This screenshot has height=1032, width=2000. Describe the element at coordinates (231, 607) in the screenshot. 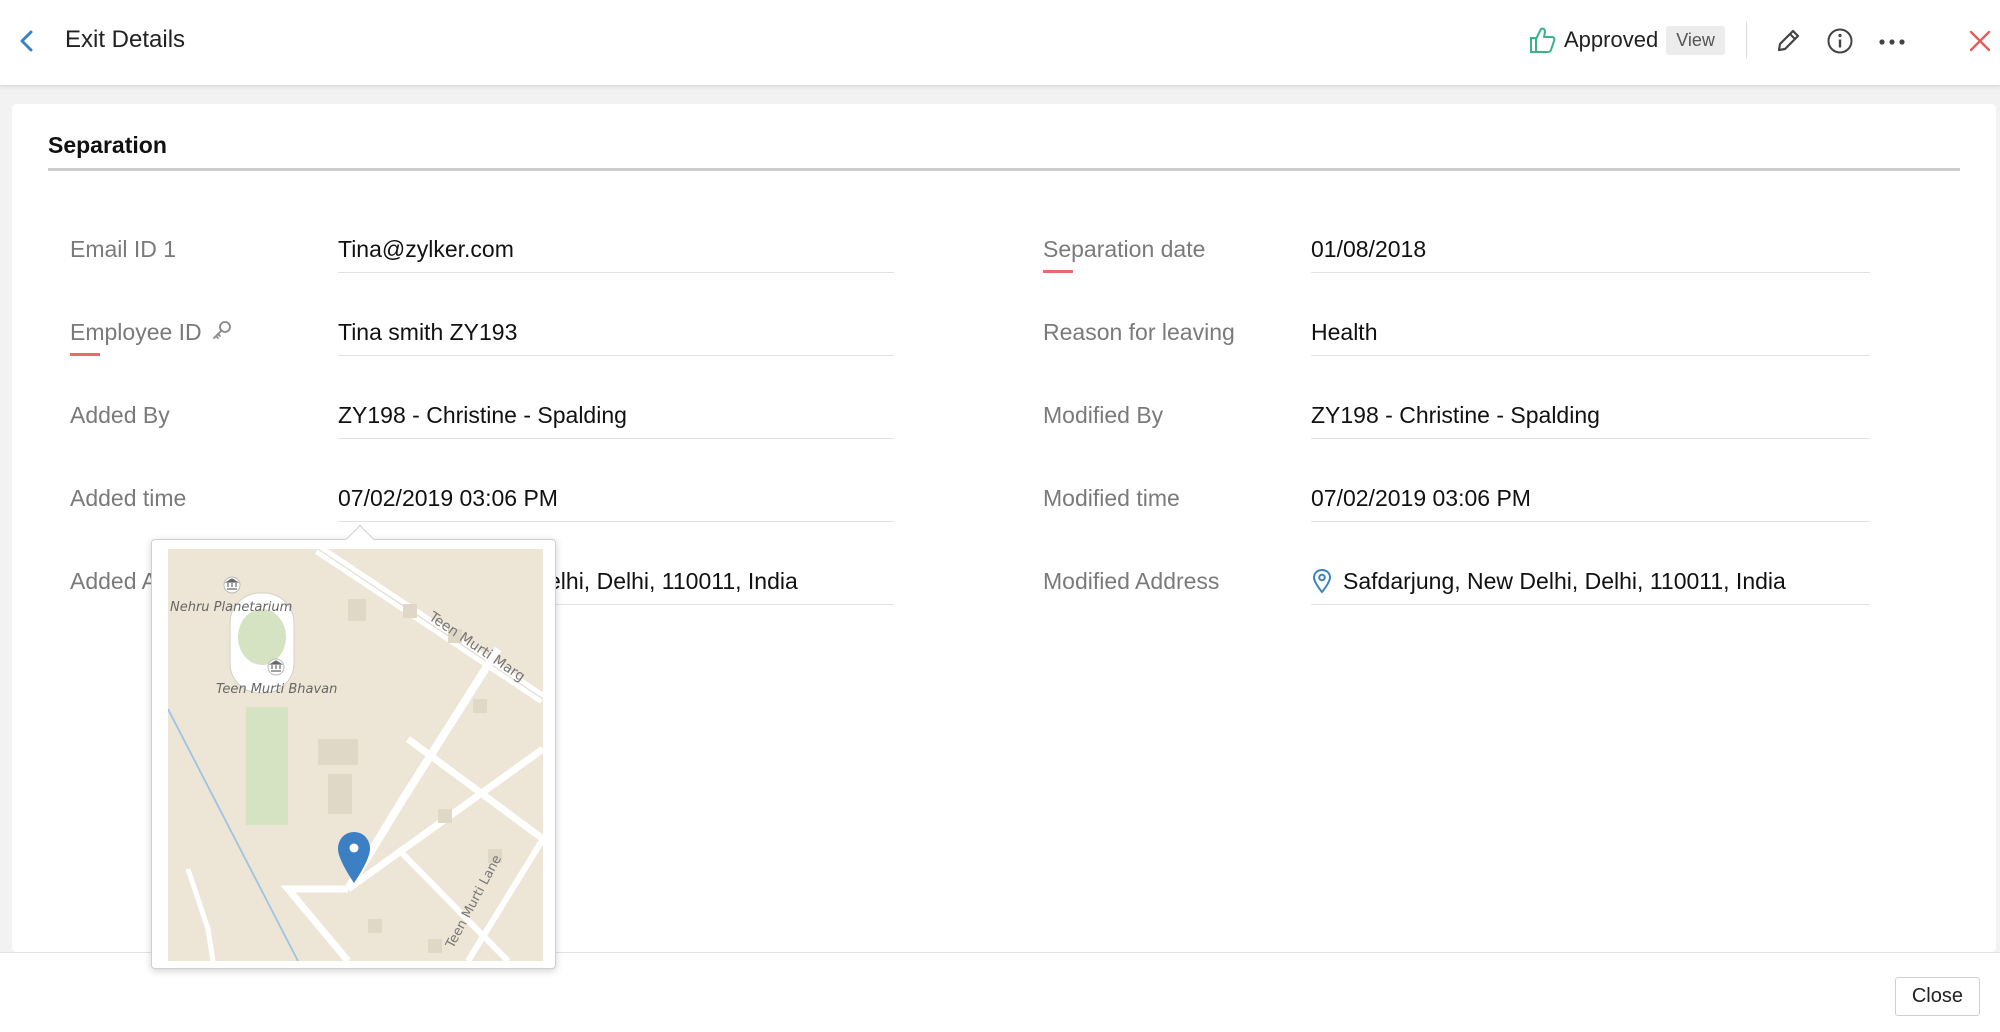

I see `map-label-planetarium: Nehru Planetarium` at that location.